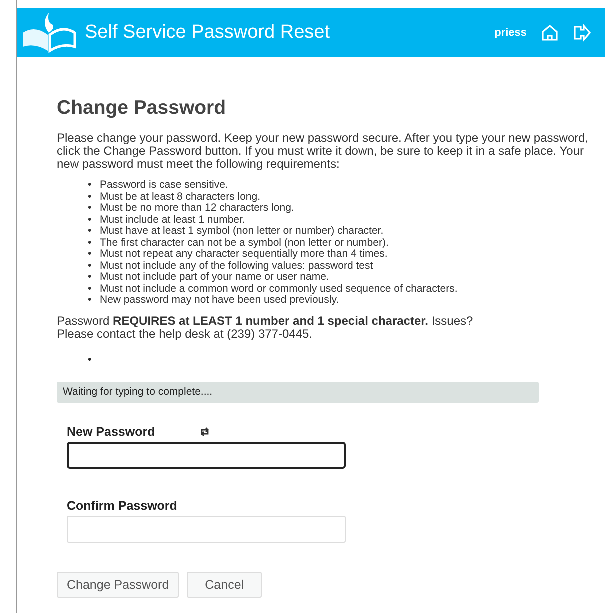  I want to click on requirement-item: New password may not have been used previously., so click(220, 300).